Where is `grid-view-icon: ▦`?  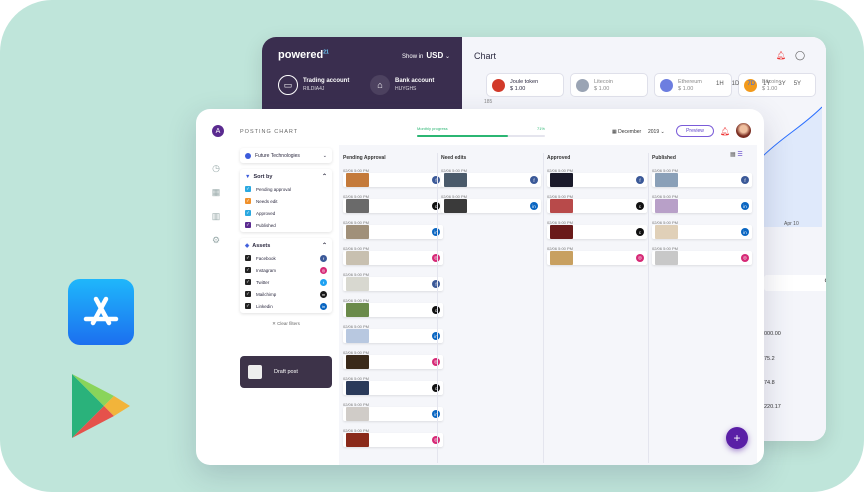 grid-view-icon: ▦ is located at coordinates (733, 155).